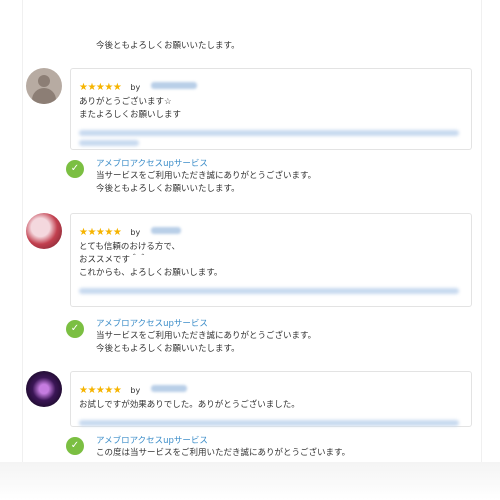 Image resolution: width=500 pixels, height=500 pixels. I want to click on page-fade, so click(250, 481).